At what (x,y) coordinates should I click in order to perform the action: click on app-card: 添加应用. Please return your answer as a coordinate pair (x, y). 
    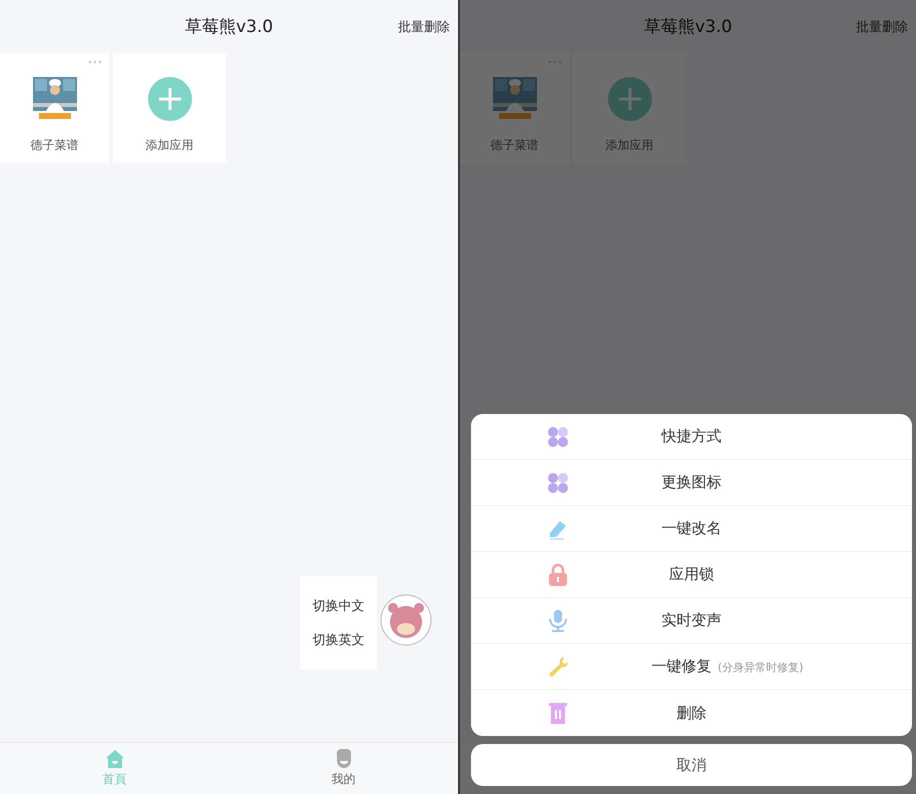
    Looking at the image, I should click on (169, 108).